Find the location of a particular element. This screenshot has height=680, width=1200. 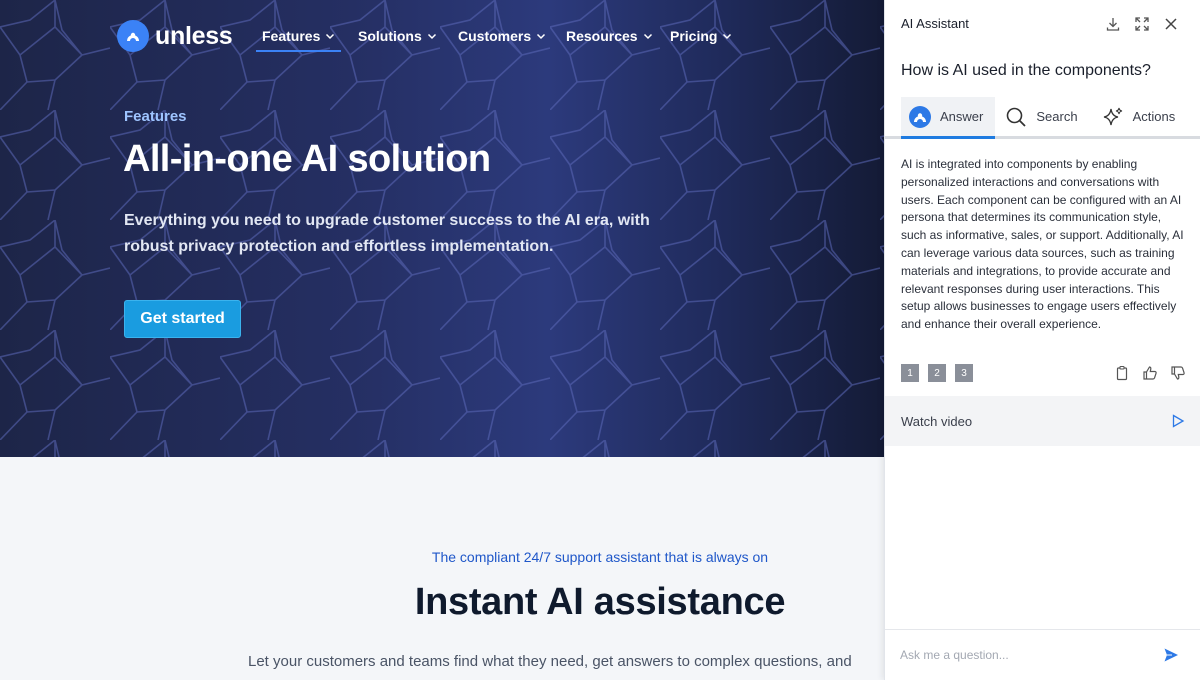

close-icon is located at coordinates (1171, 24).